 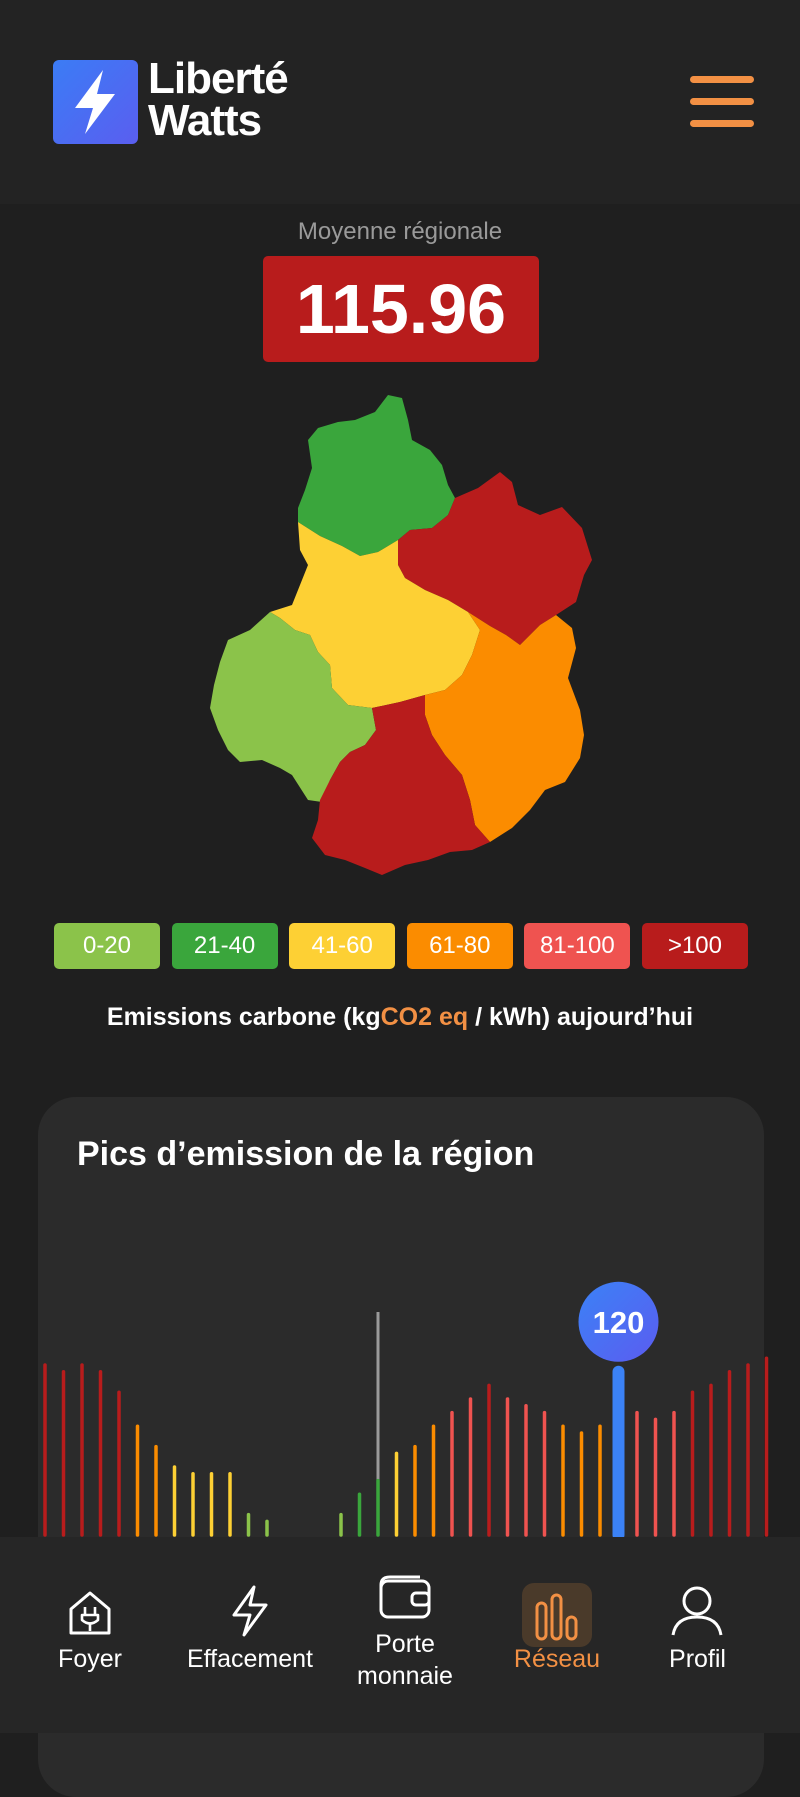 What do you see at coordinates (694, 946) in the screenshot?
I see `legend-item-over-100: >100` at bounding box center [694, 946].